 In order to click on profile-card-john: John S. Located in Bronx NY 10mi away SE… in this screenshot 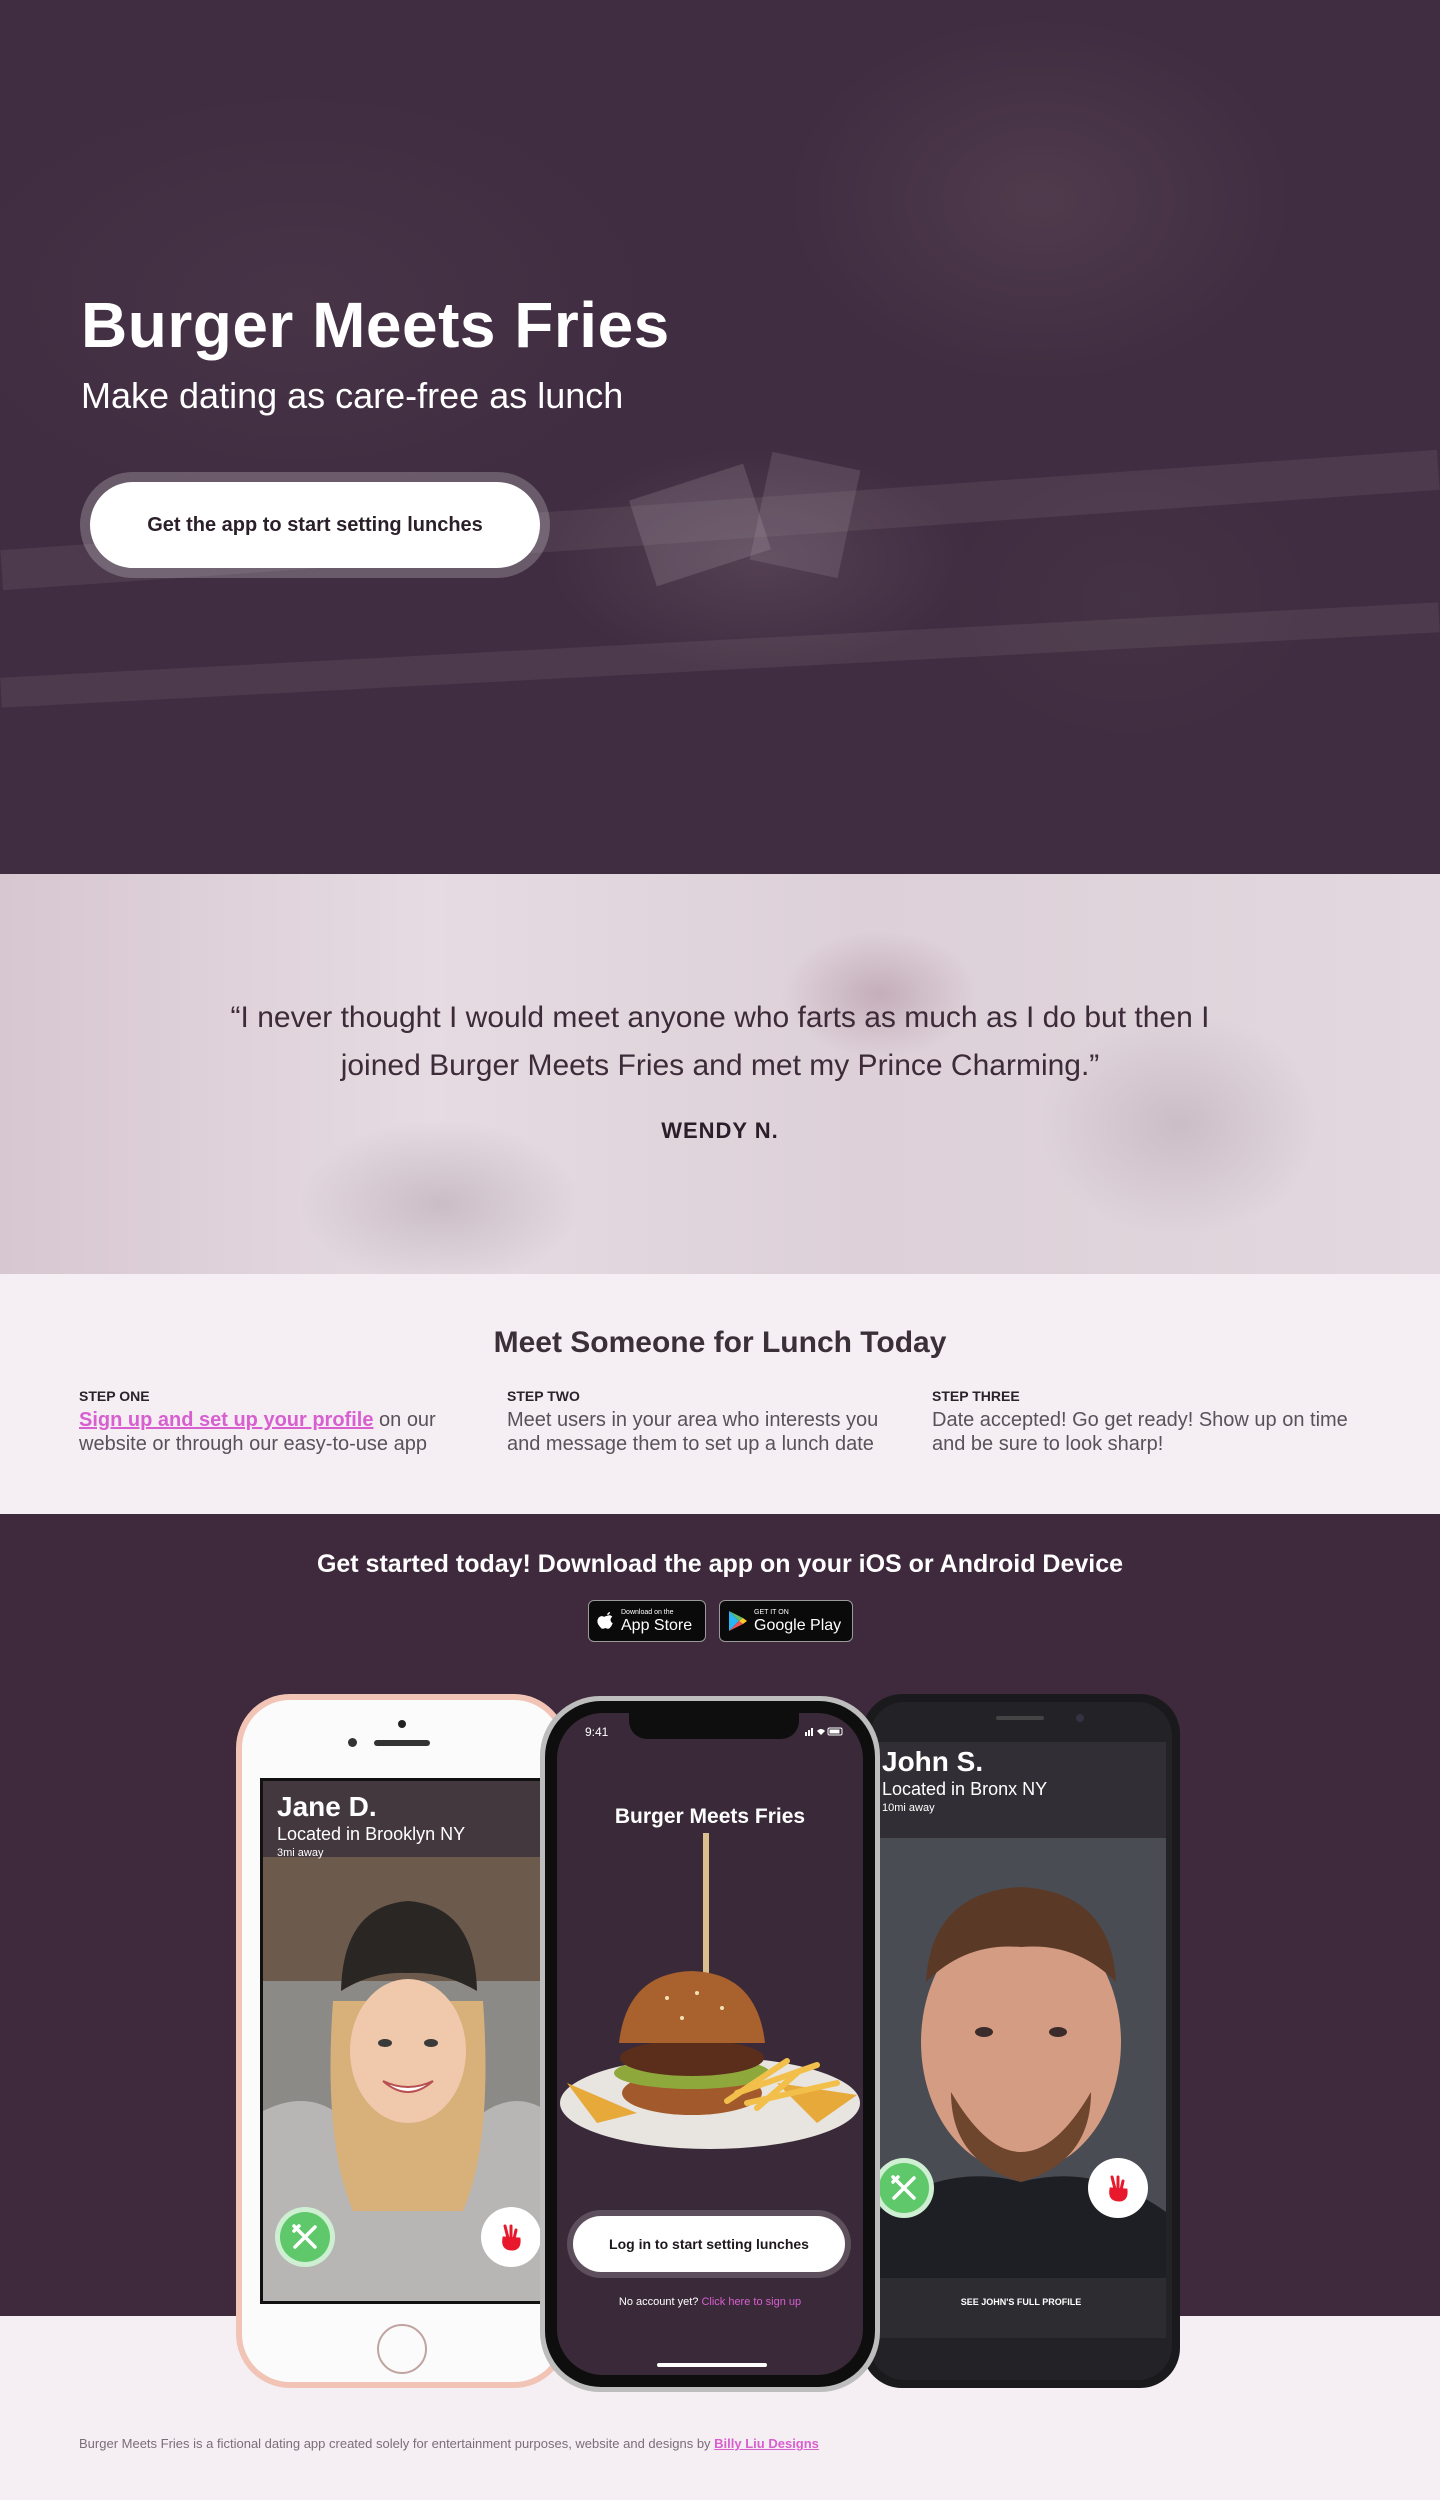, I will do `click(1021, 2040)`.